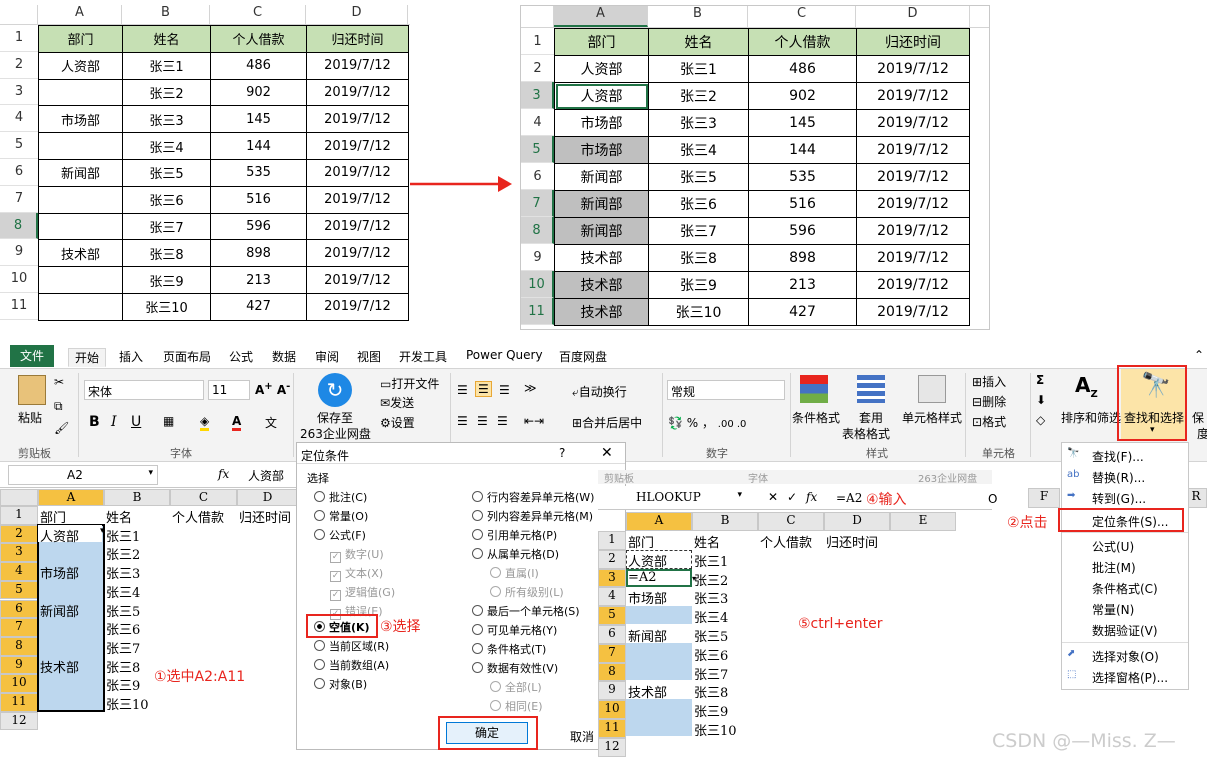 The image size is (1207, 760). I want to click on option-radio: 当前数组(A), so click(351, 665).